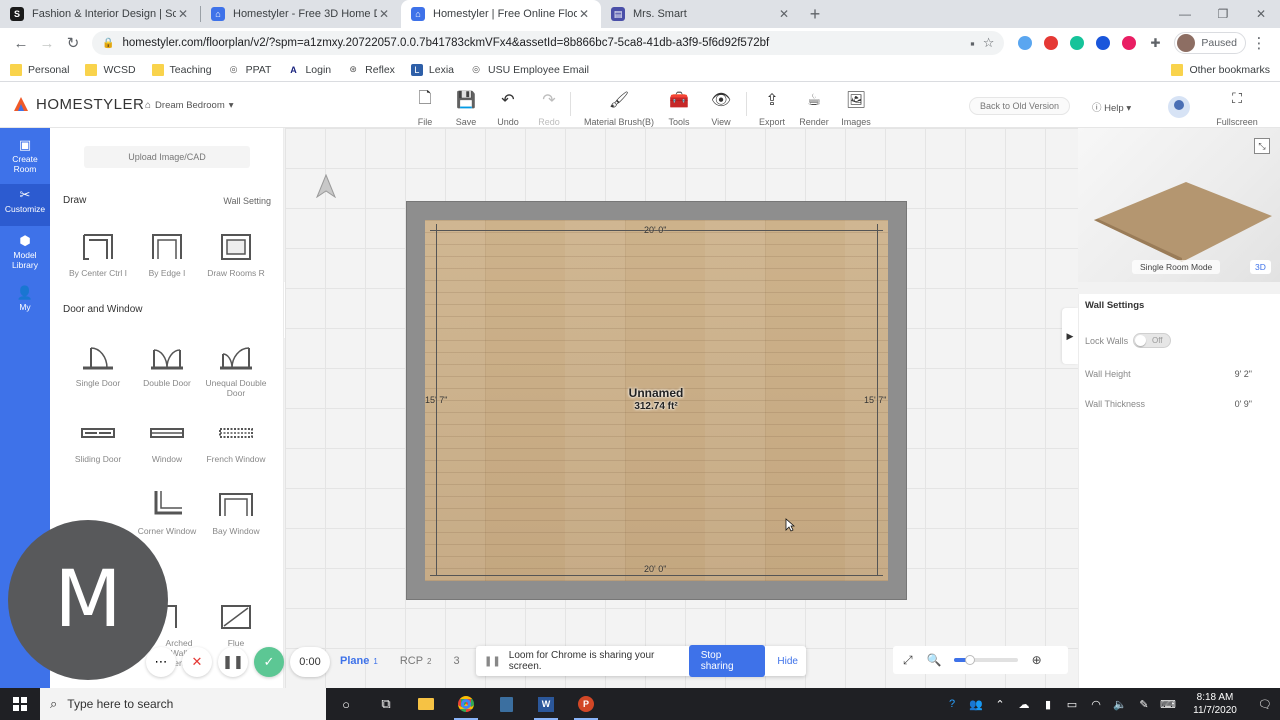 Image resolution: width=1280 pixels, height=720 pixels. What do you see at coordinates (98, 255) in the screenshot?
I see `draw-by-center-item: By Center Ctrl I` at bounding box center [98, 255].